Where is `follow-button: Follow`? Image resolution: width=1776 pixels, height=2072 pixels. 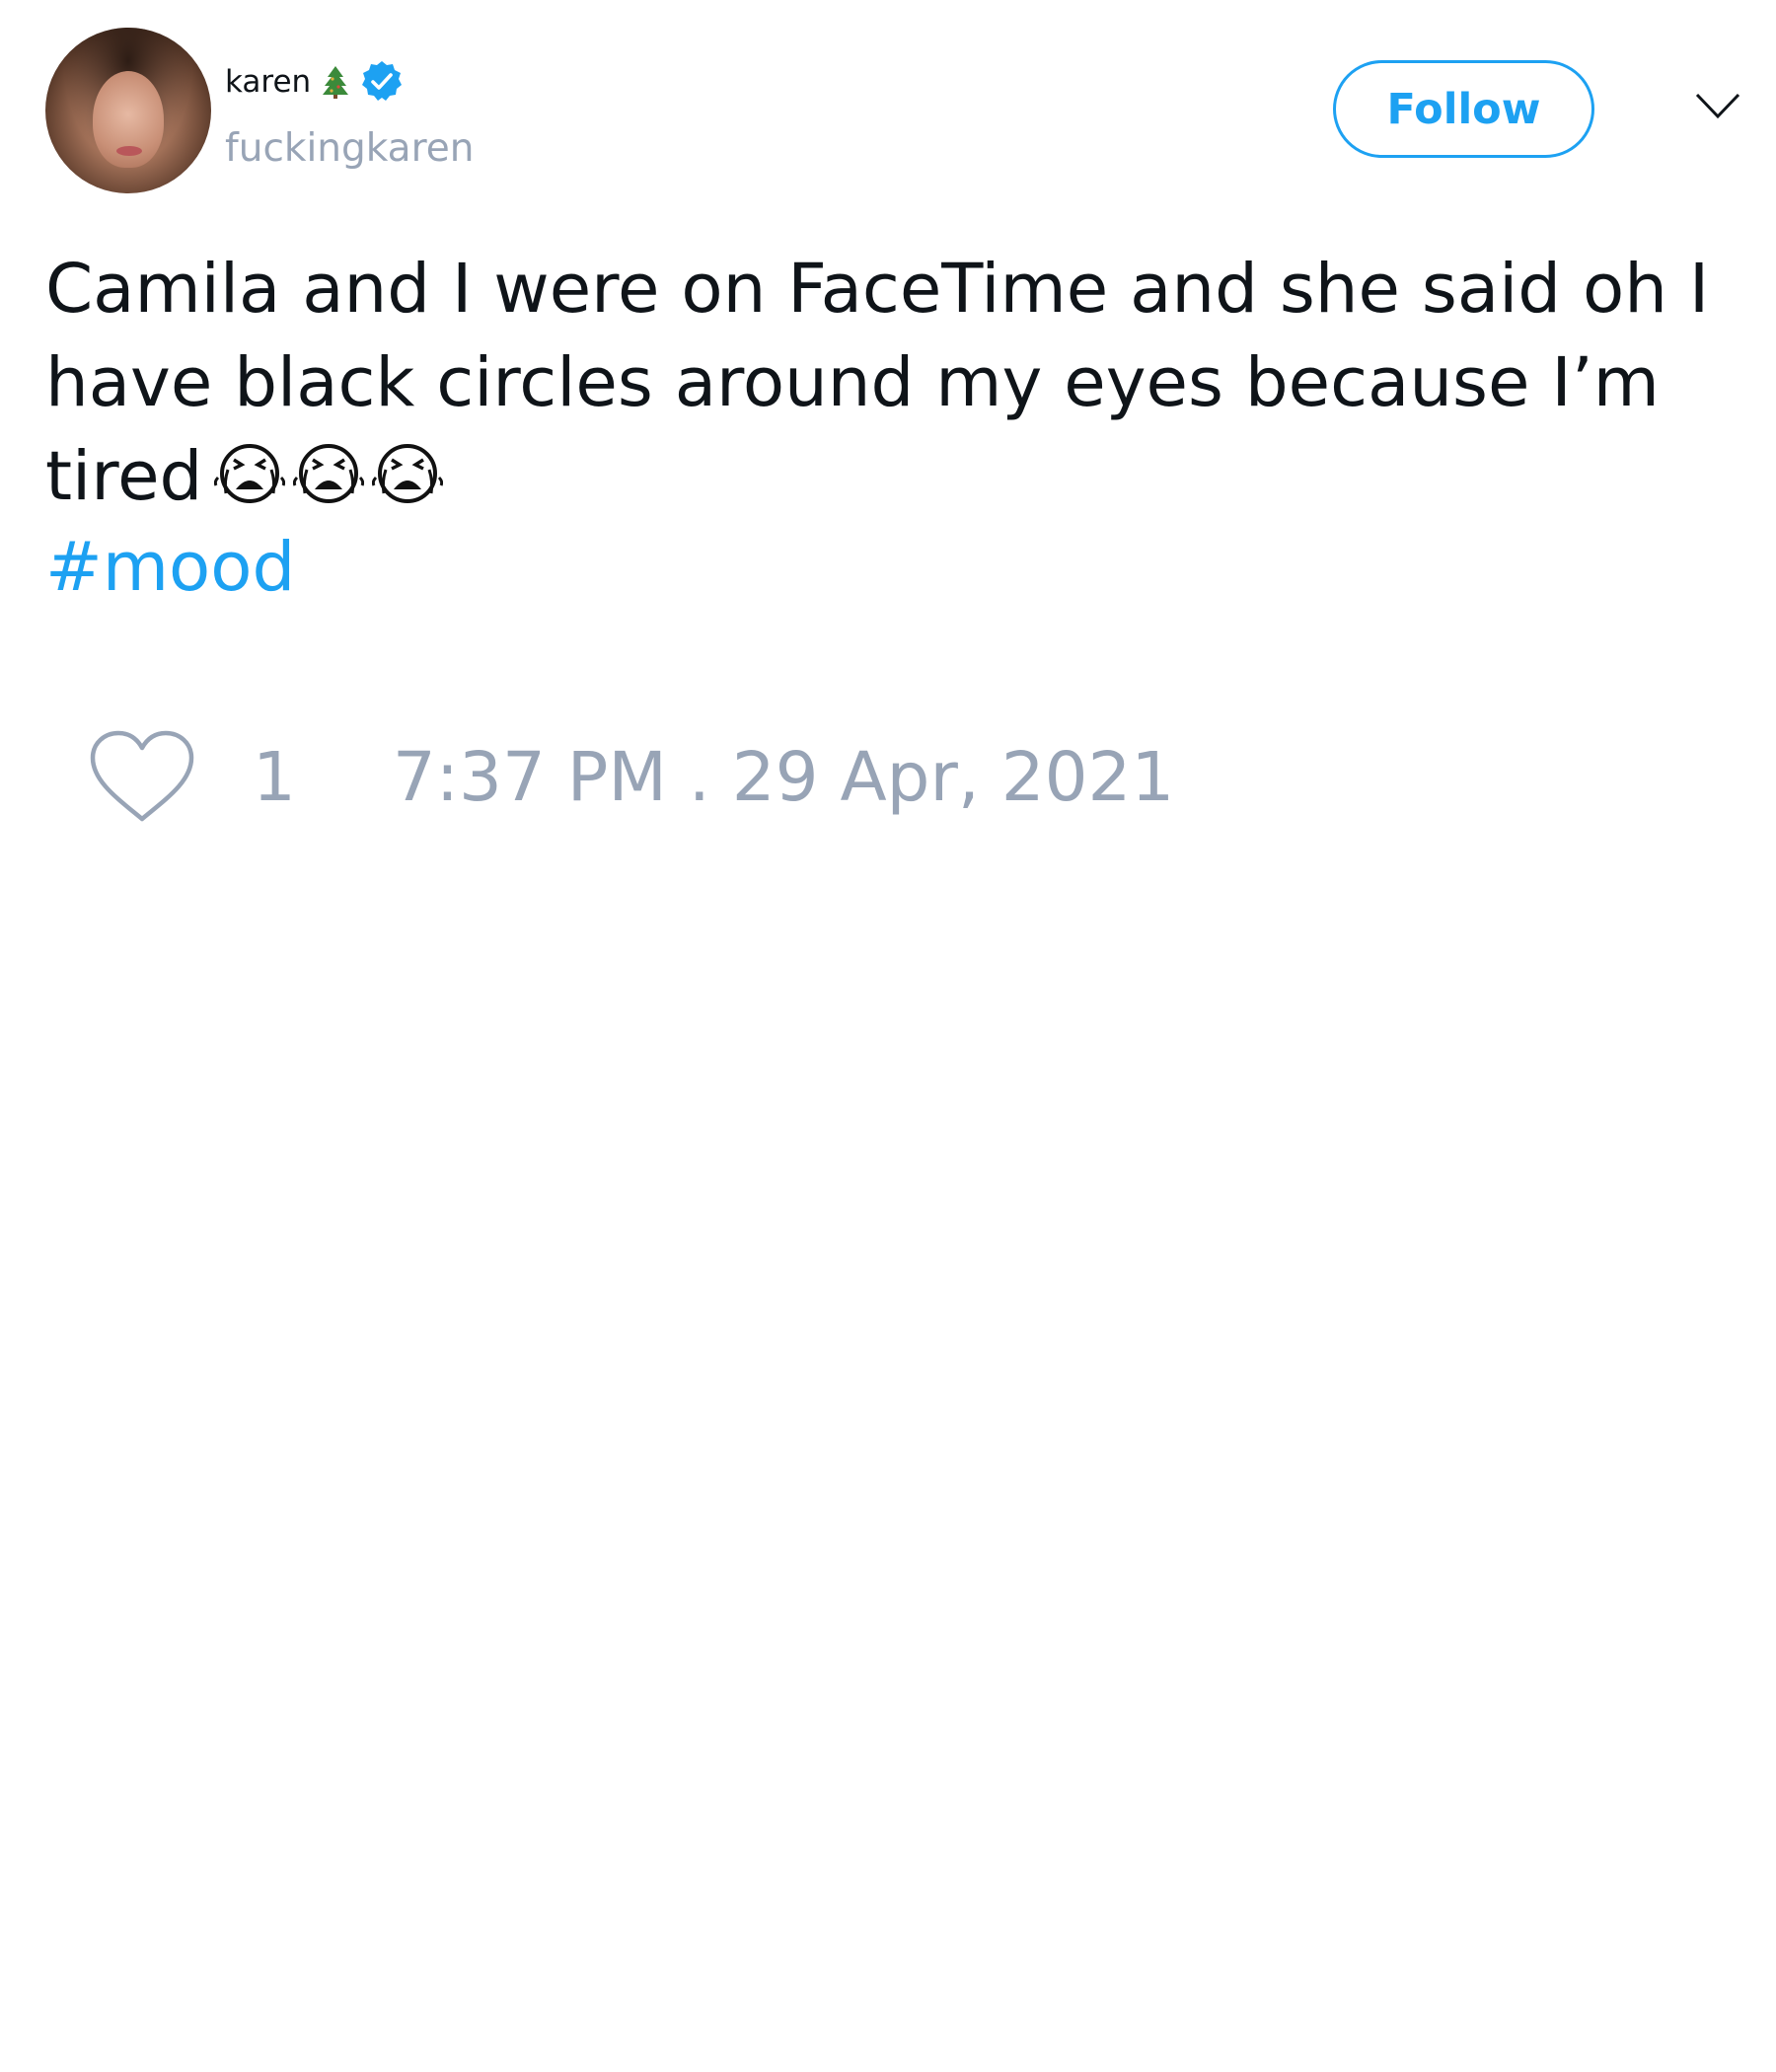 follow-button: Follow is located at coordinates (1463, 109).